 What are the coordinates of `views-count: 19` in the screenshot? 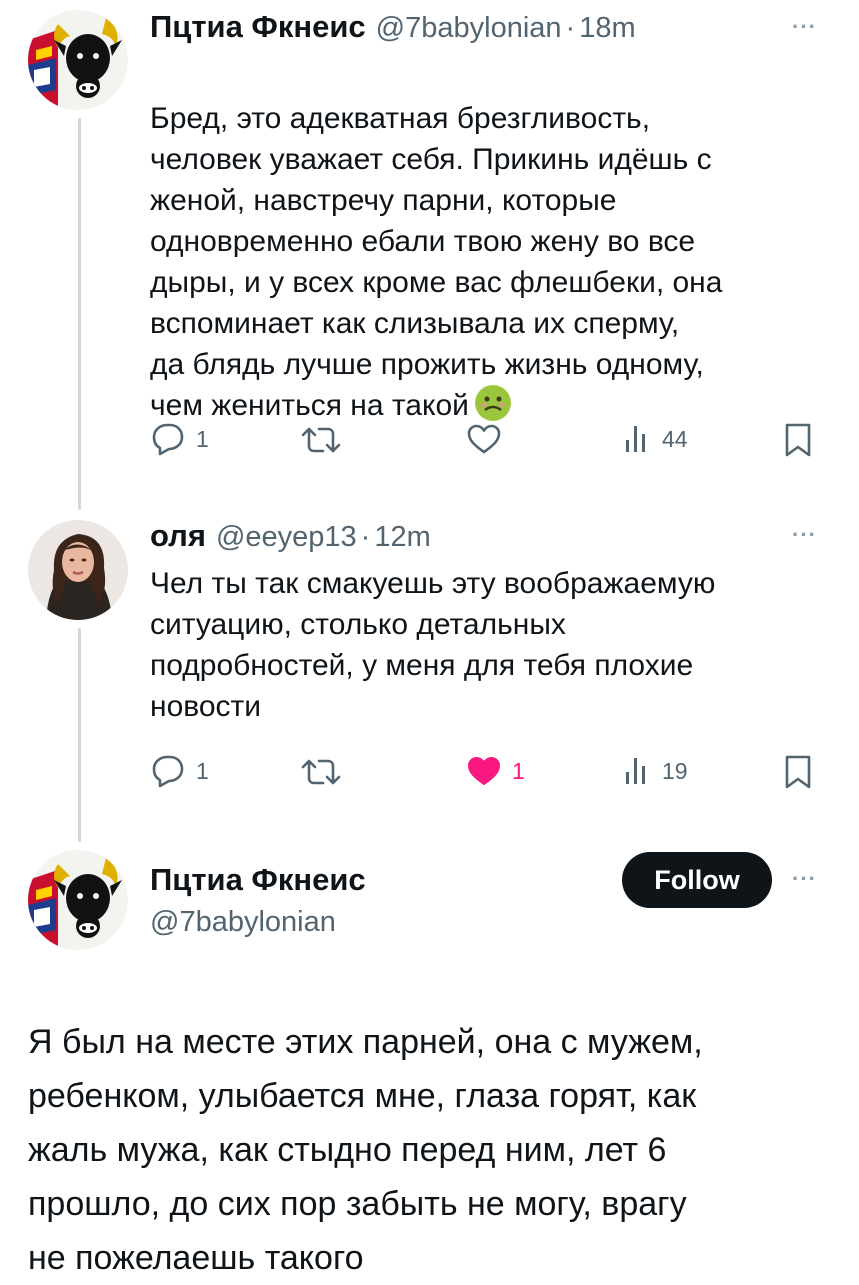 It's located at (675, 770).